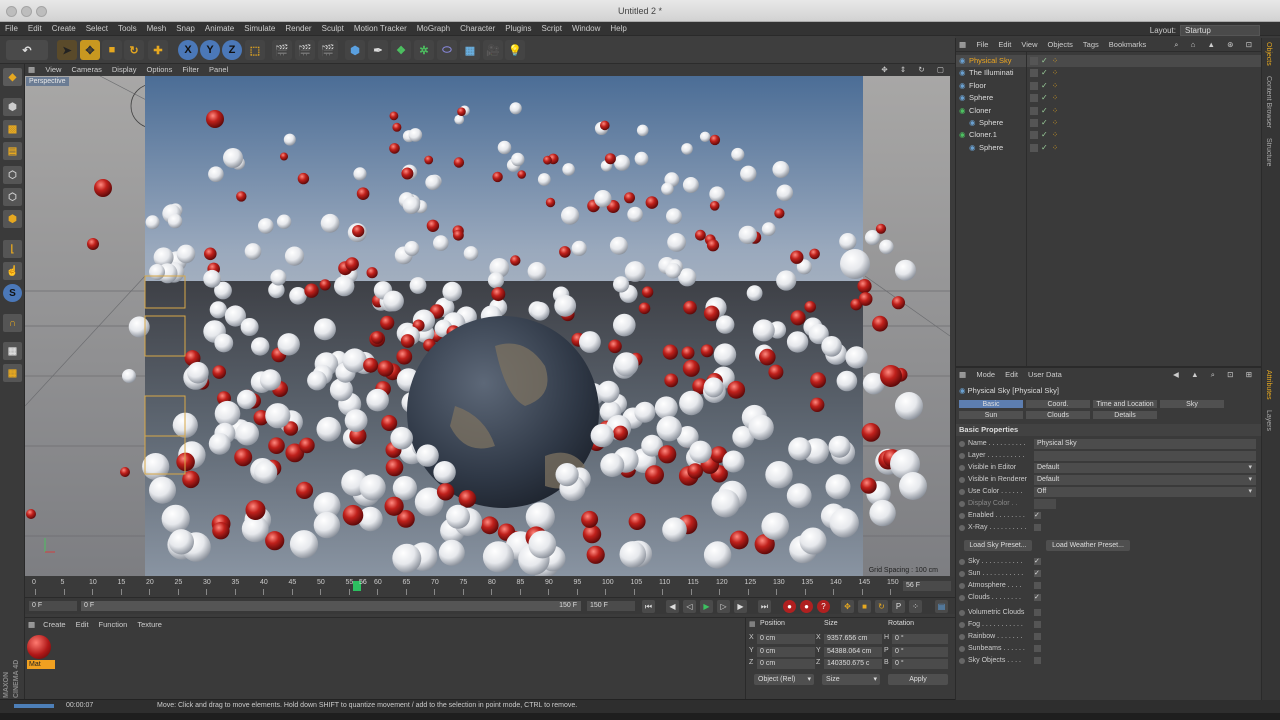 The height and width of the screenshot is (720, 1280). Describe the element at coordinates (1249, 375) in the screenshot. I see `new-window-icon: ⊞` at that location.